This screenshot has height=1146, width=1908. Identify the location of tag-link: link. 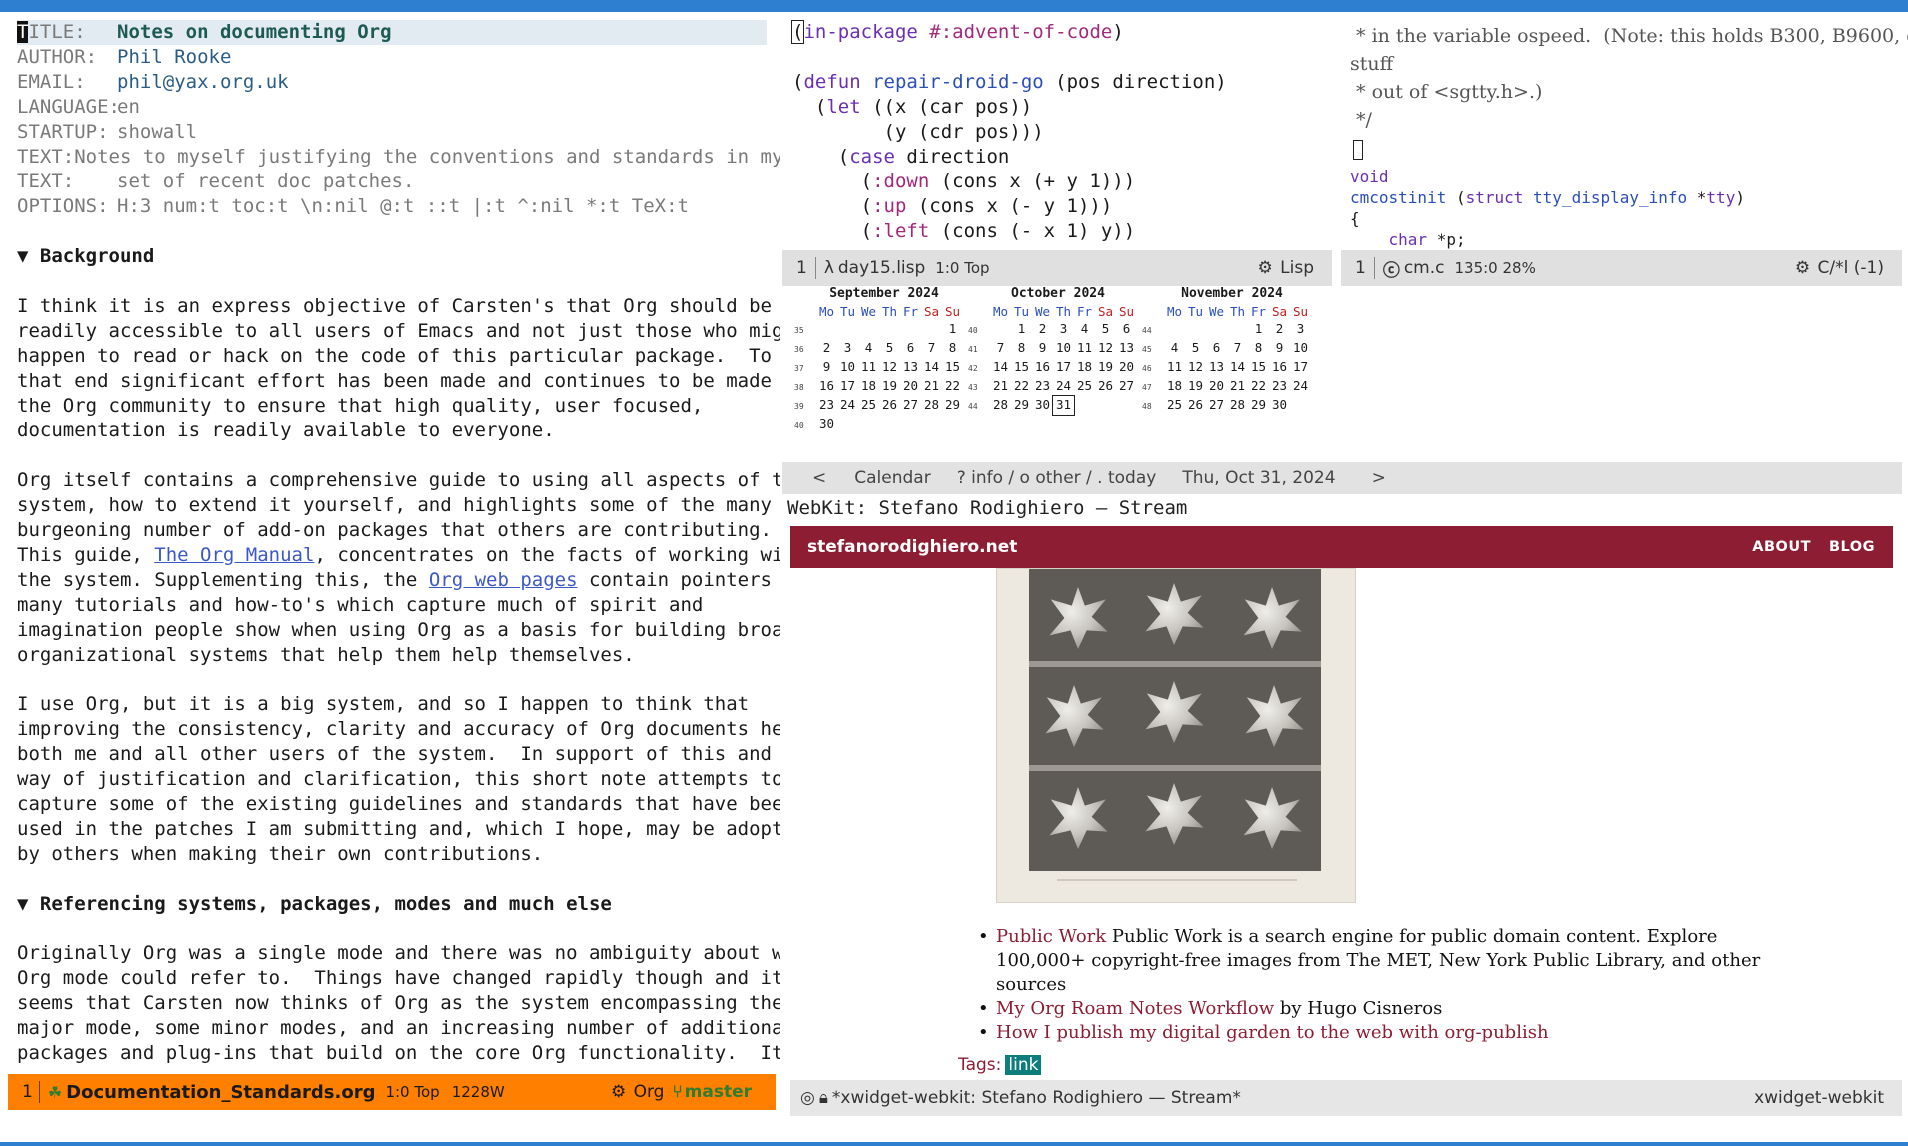
(1023, 1065).